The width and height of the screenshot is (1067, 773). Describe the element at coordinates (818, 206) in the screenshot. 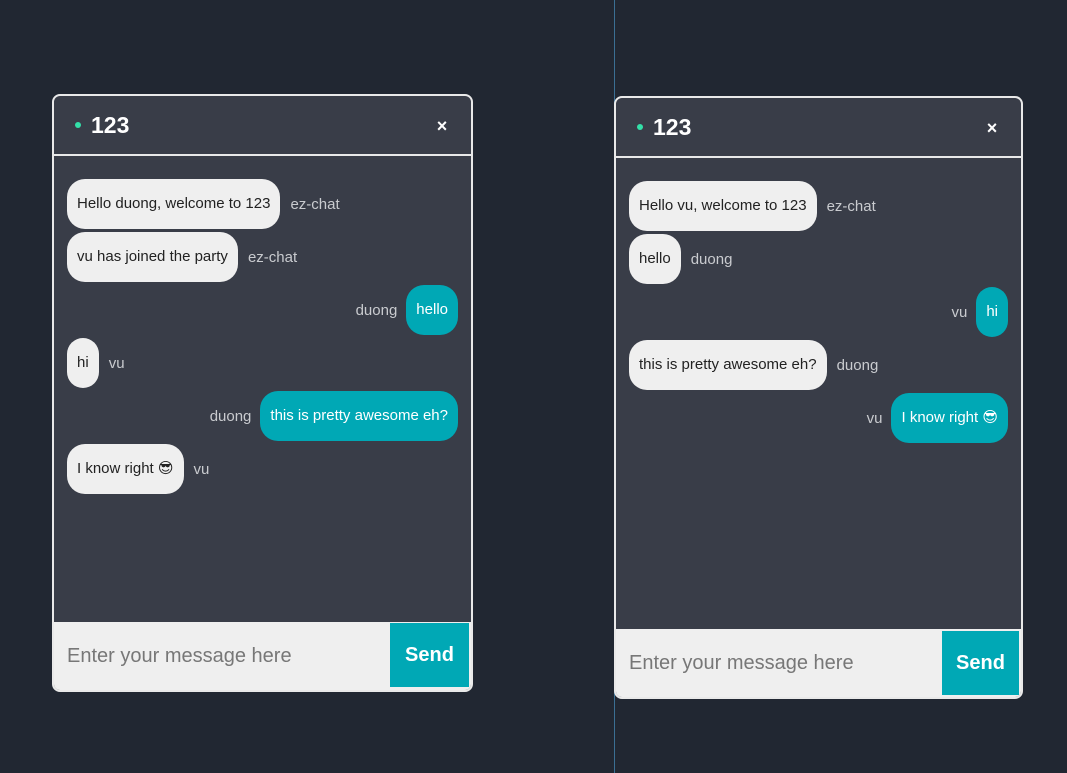

I see `message-row: Hello vu, welcome to 123 ez-chat` at that location.